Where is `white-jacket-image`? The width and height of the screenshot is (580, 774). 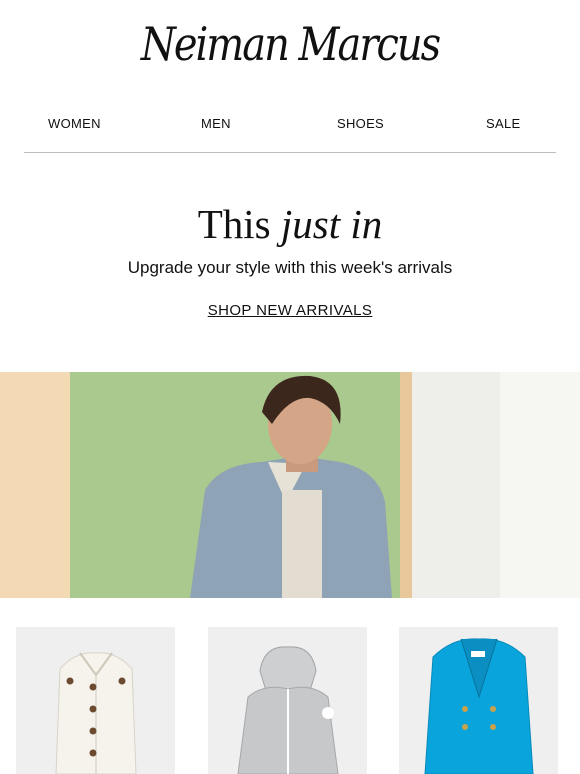 white-jacket-image is located at coordinates (96, 713).